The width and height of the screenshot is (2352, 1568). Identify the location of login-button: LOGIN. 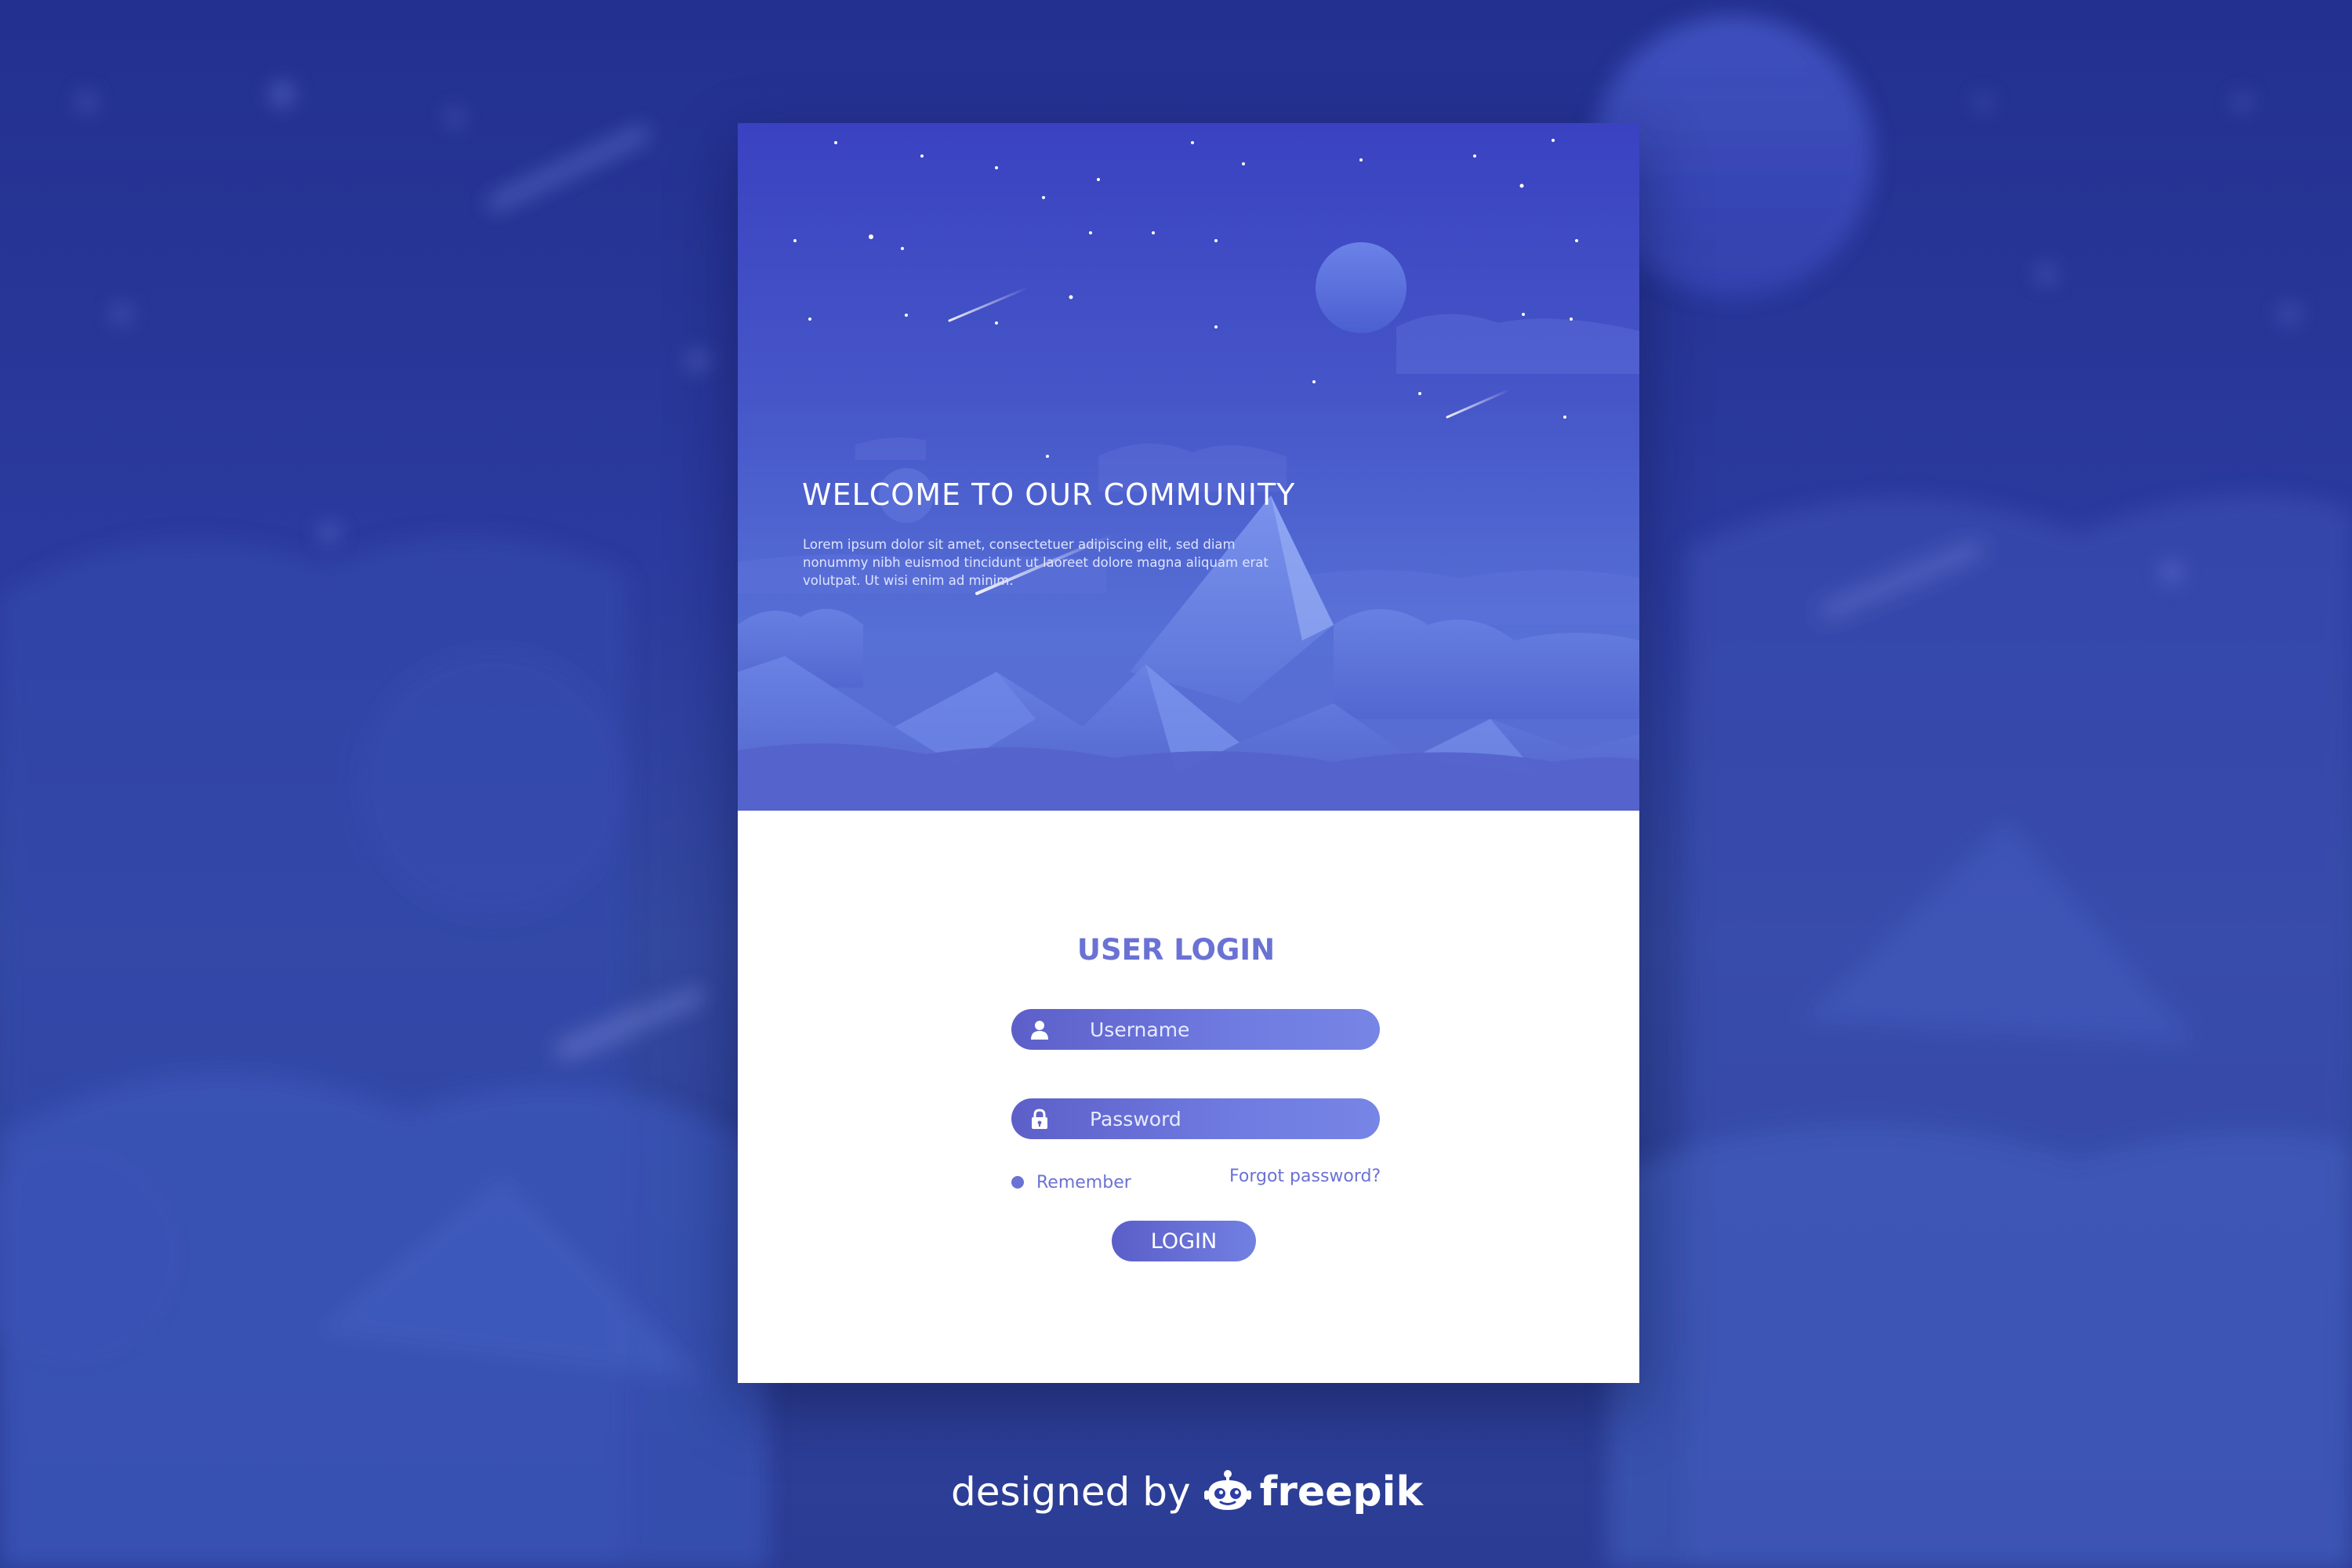
(1184, 1241).